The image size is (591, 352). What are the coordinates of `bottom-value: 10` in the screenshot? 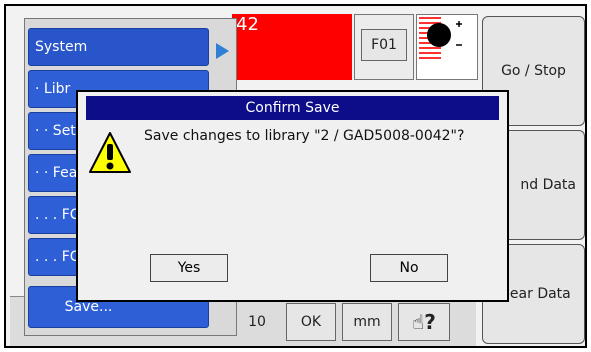 It's located at (257, 322).